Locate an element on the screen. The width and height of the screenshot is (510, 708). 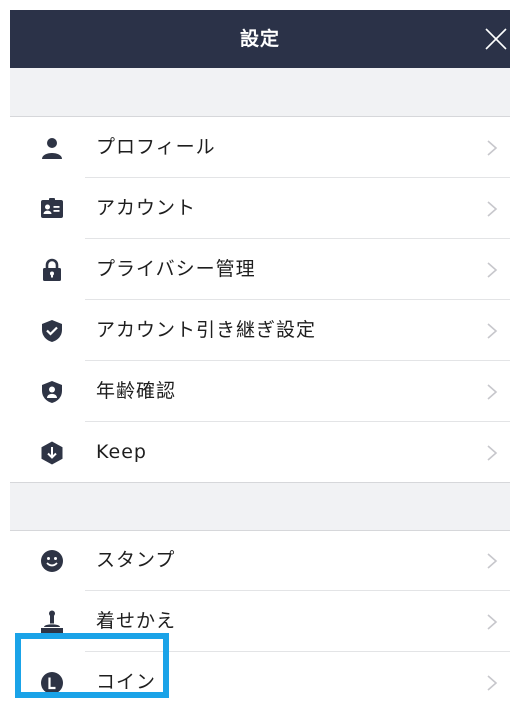
page-title: 設定 is located at coordinates (259, 39).